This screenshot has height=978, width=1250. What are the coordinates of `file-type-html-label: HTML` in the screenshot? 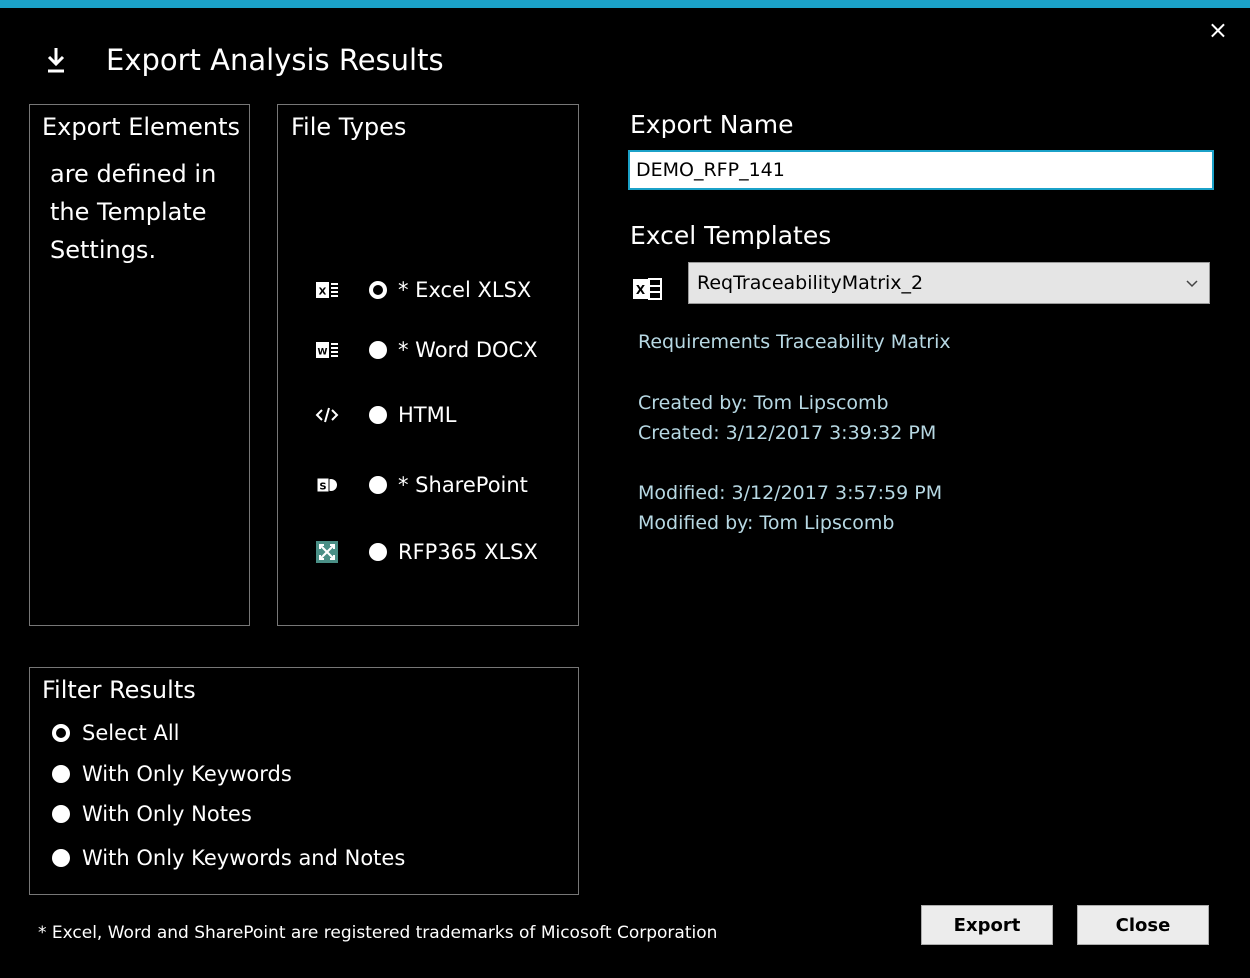 It's located at (427, 415).